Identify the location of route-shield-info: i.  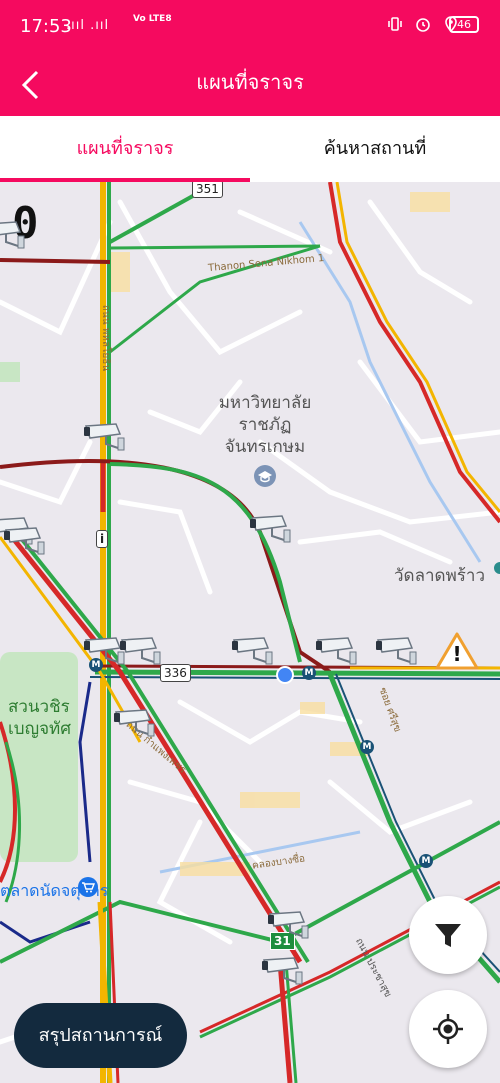
(102, 539).